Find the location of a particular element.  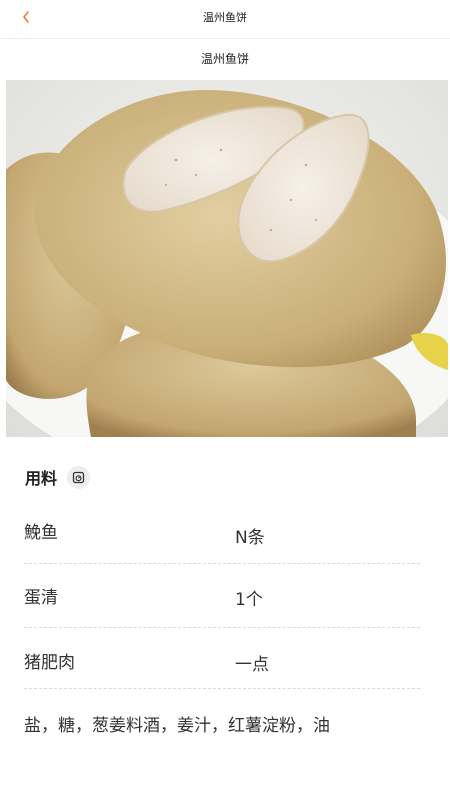

nav-bar: 温州鱼饼 is located at coordinates (225, 19).